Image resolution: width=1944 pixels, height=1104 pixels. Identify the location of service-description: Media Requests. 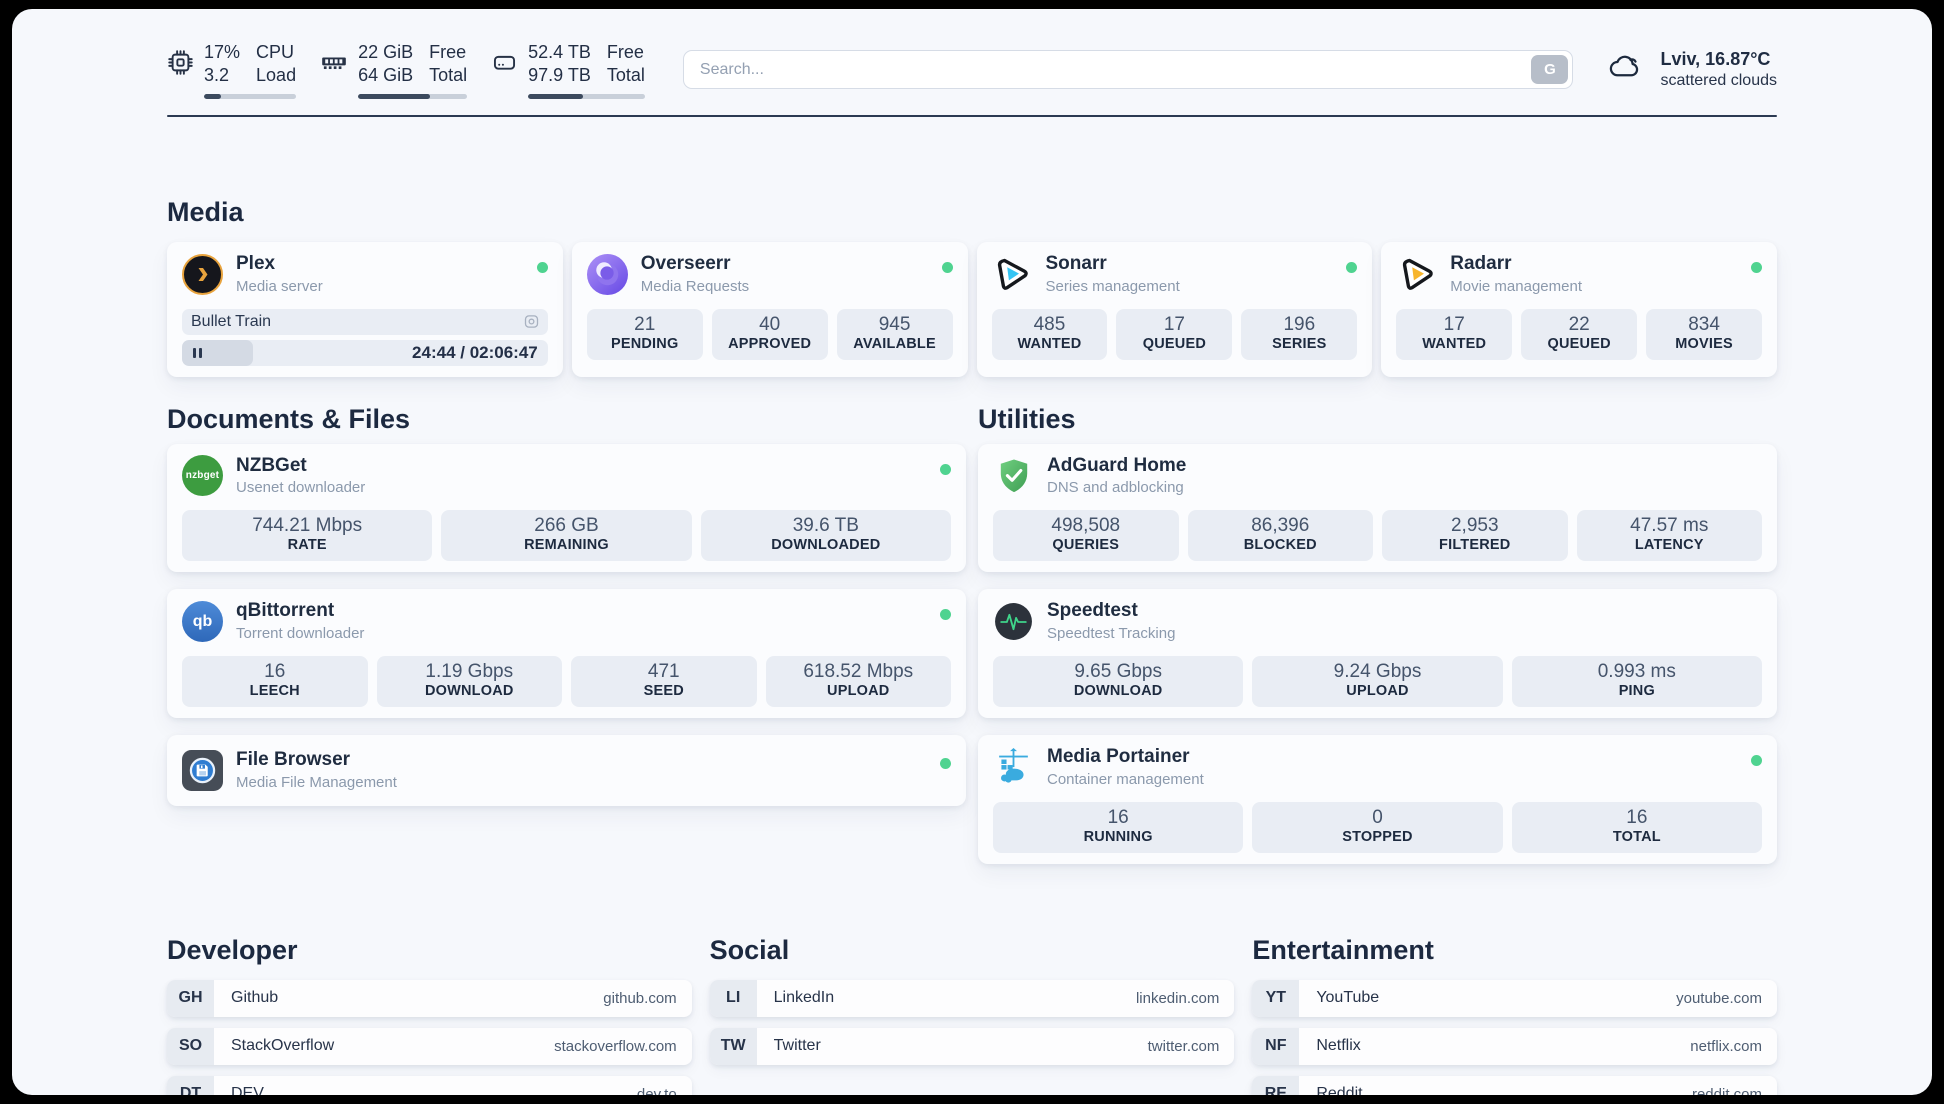
(695, 286).